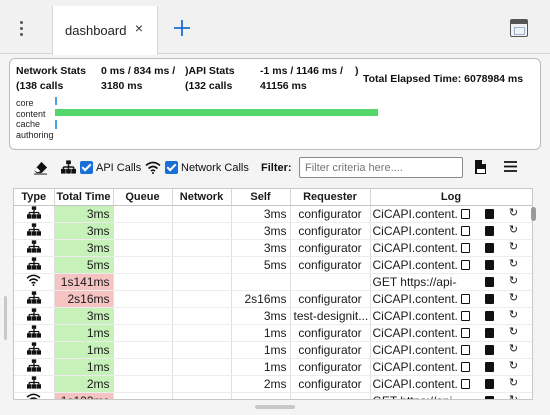 This screenshot has height=415, width=550. What do you see at coordinates (215, 168) in the screenshot?
I see `network-calls-label: Network Calls` at bounding box center [215, 168].